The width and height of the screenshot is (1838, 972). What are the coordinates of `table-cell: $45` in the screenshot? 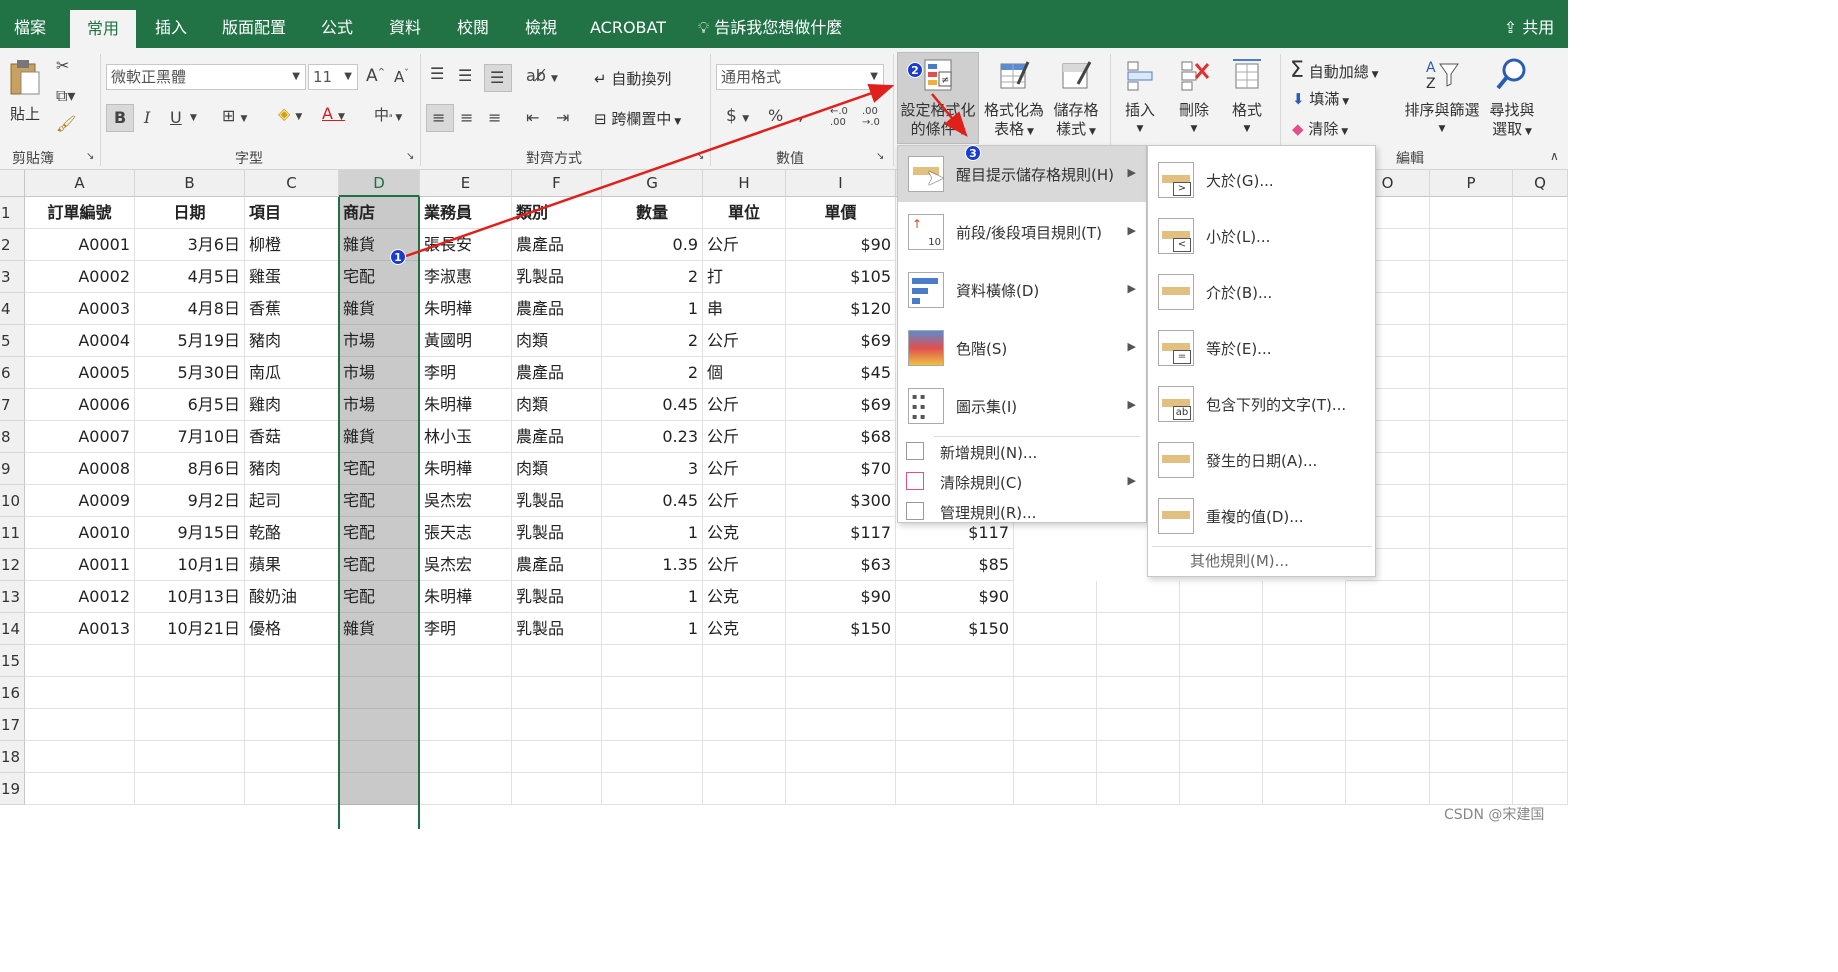 It's located at (841, 373).